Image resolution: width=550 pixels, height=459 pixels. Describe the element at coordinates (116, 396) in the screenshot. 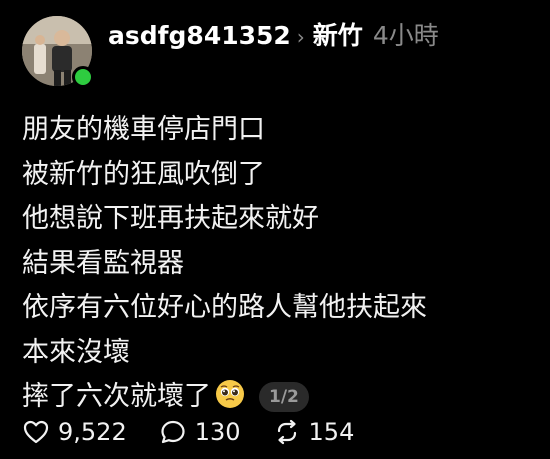

I see `post-line: 摔了六次就壞了` at that location.